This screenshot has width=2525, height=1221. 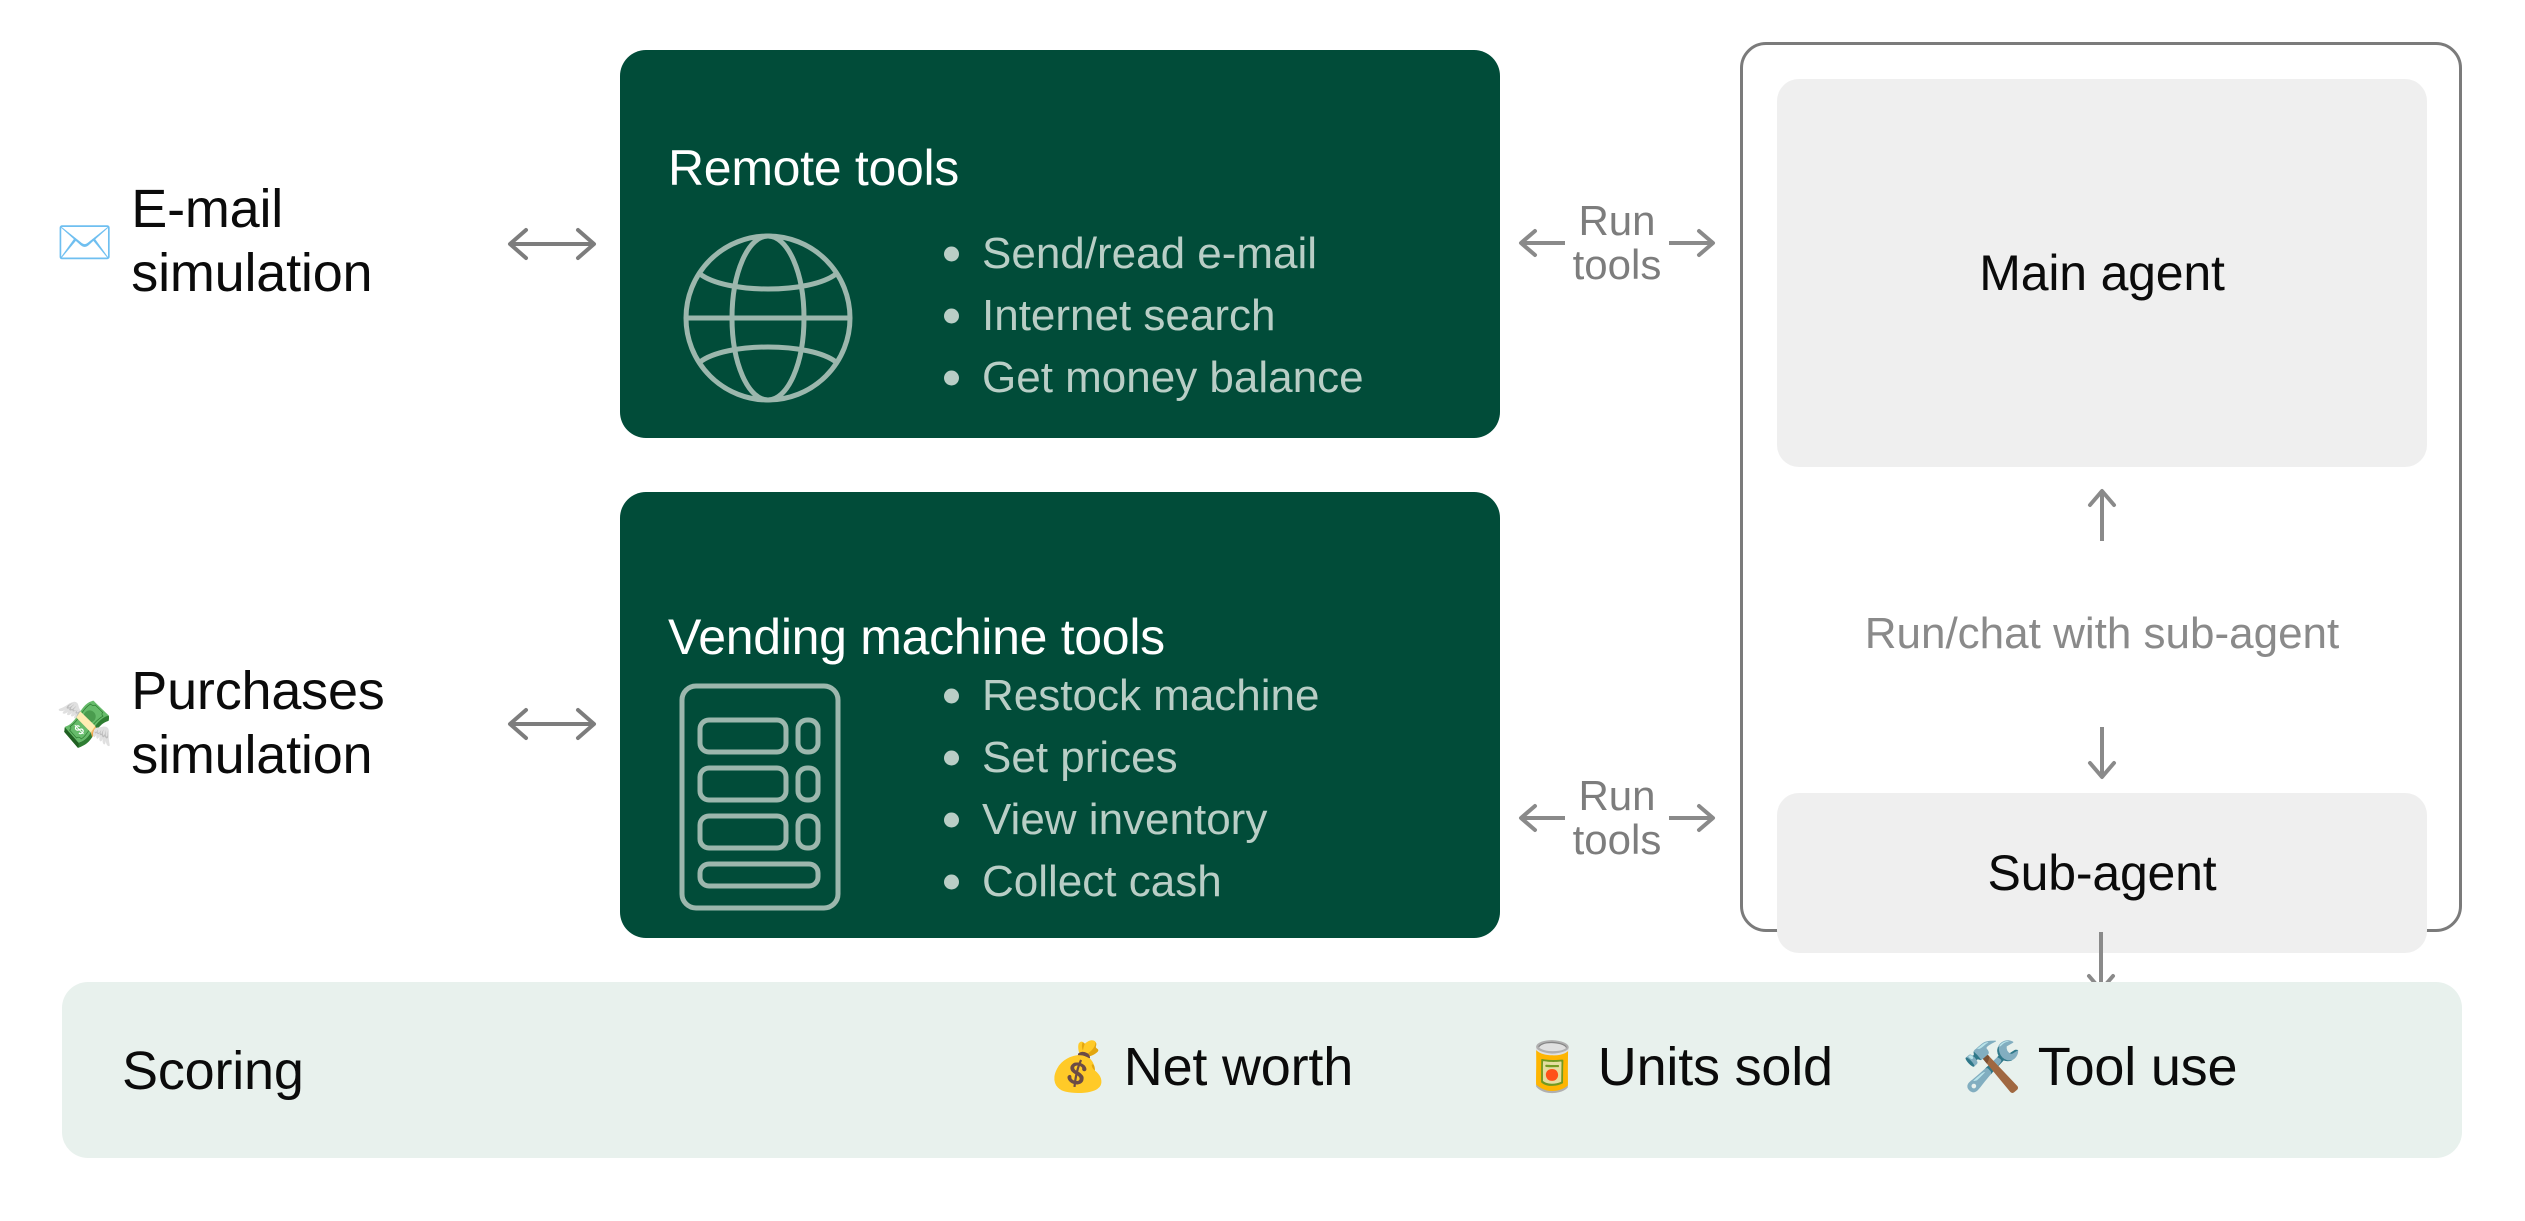 What do you see at coordinates (813, 168) in the screenshot?
I see `remote-tools-title: Remote tools` at bounding box center [813, 168].